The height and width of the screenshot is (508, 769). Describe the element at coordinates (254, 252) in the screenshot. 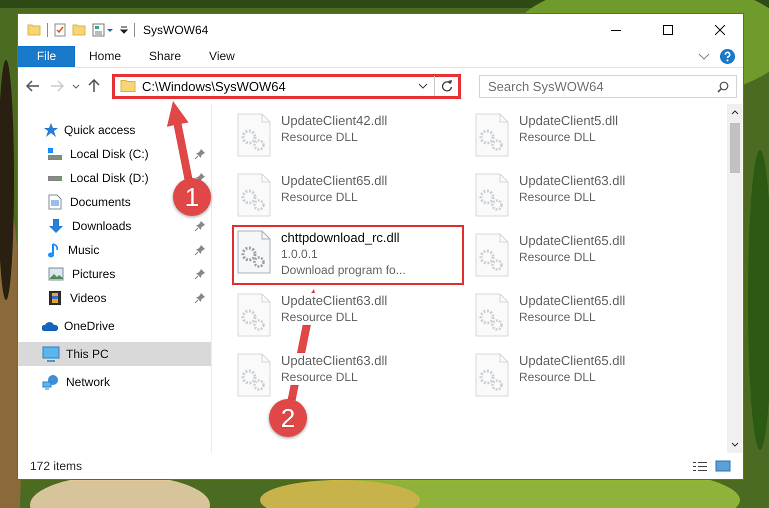

I see `dll-file-icon` at that location.